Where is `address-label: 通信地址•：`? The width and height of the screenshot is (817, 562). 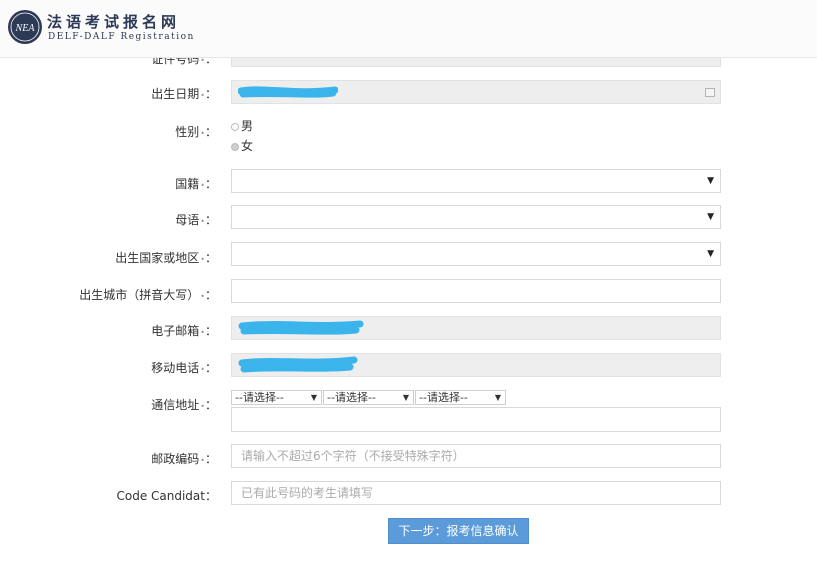 address-label: 通信地址•： is located at coordinates (184, 405).